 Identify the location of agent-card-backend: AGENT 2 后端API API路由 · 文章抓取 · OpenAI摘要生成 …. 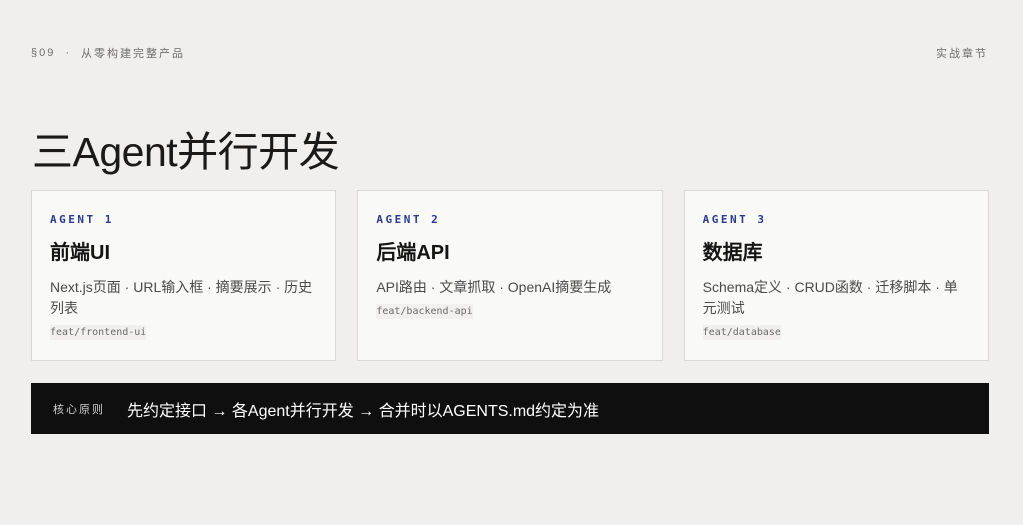
(510, 275).